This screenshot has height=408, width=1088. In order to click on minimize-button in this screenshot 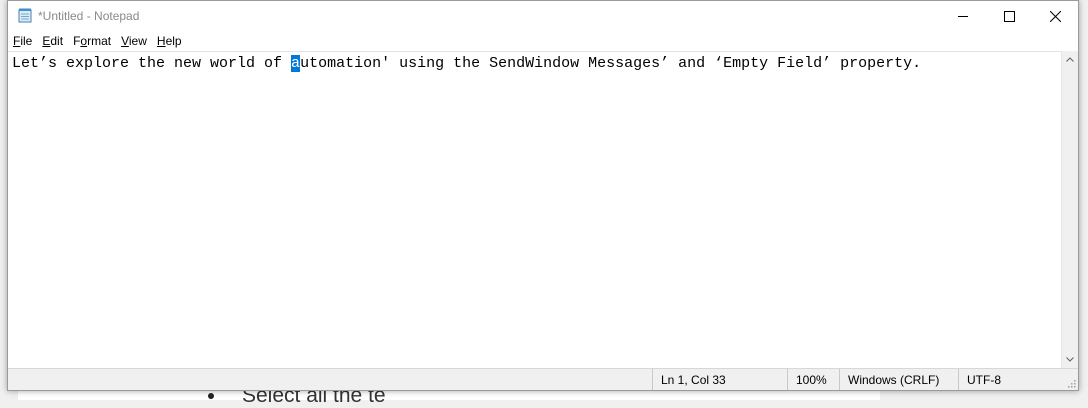, I will do `click(963, 16)`.